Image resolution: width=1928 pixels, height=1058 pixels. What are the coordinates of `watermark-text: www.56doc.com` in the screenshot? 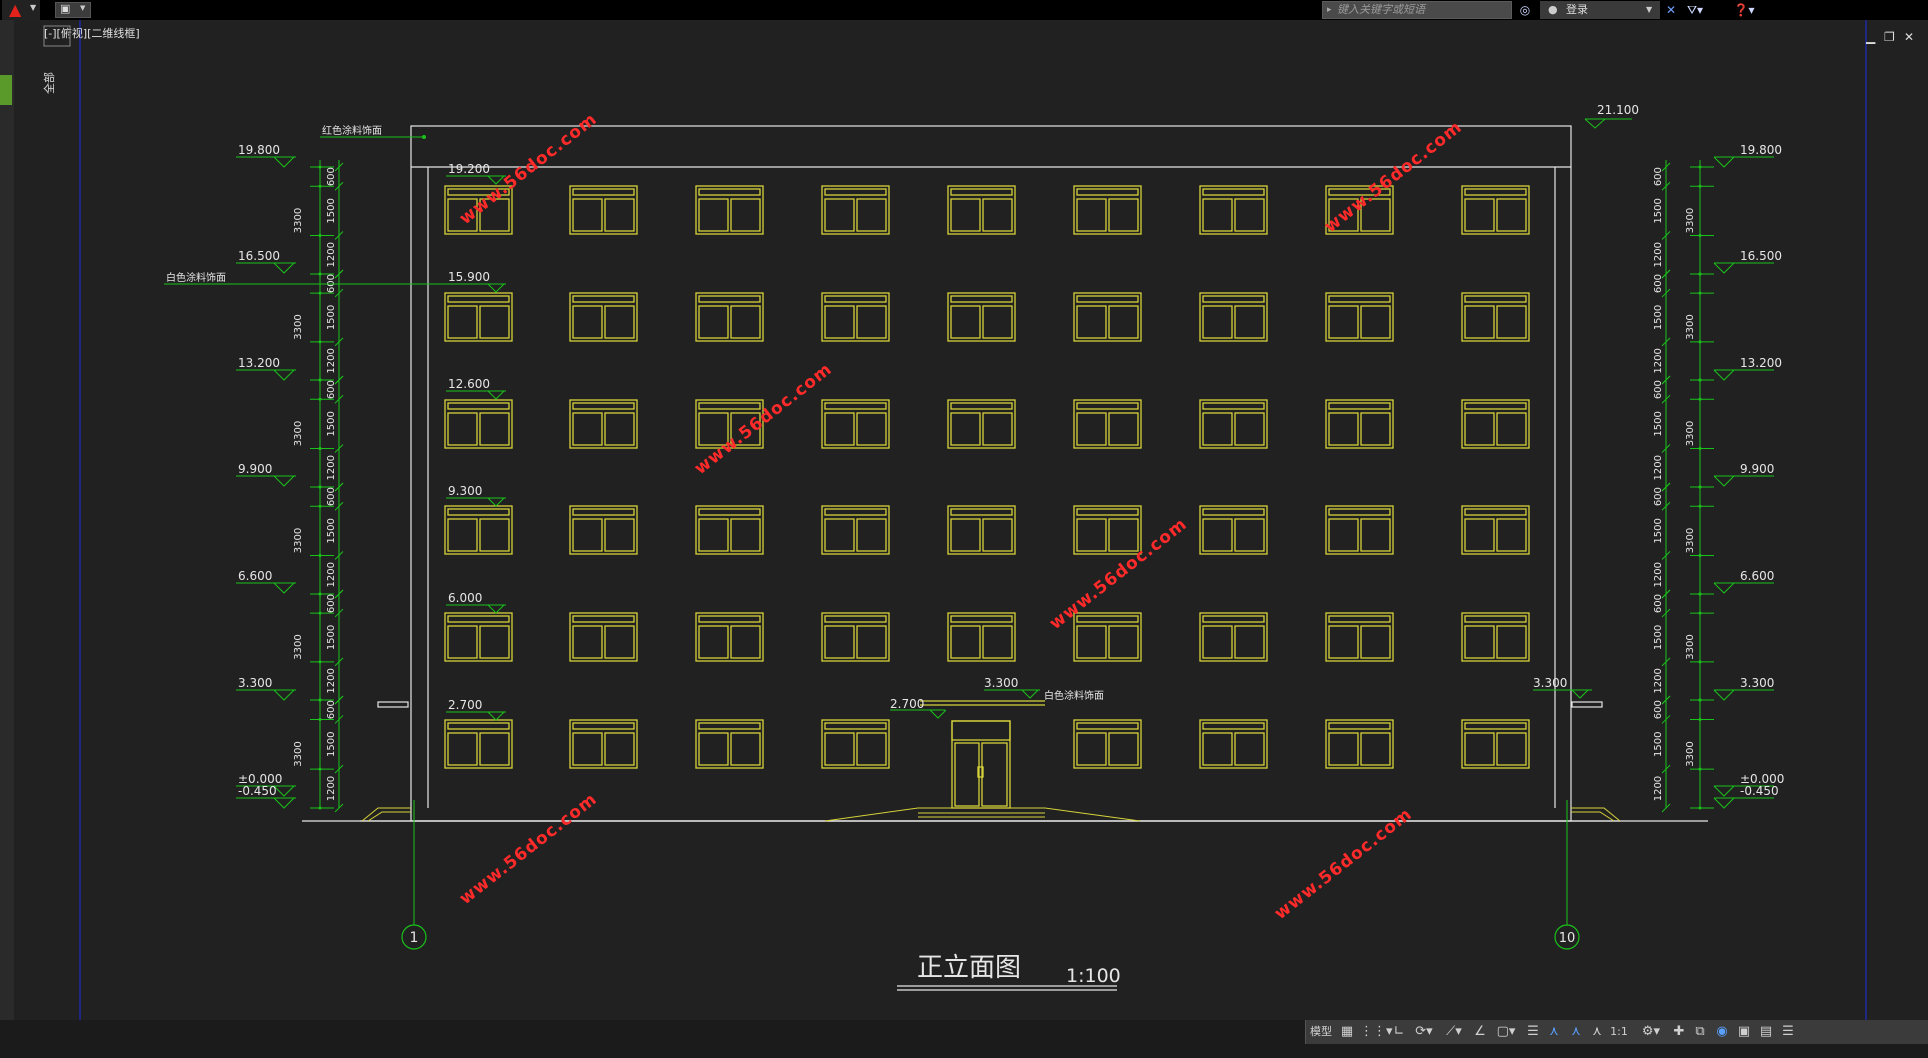 It's located at (1343, 864).